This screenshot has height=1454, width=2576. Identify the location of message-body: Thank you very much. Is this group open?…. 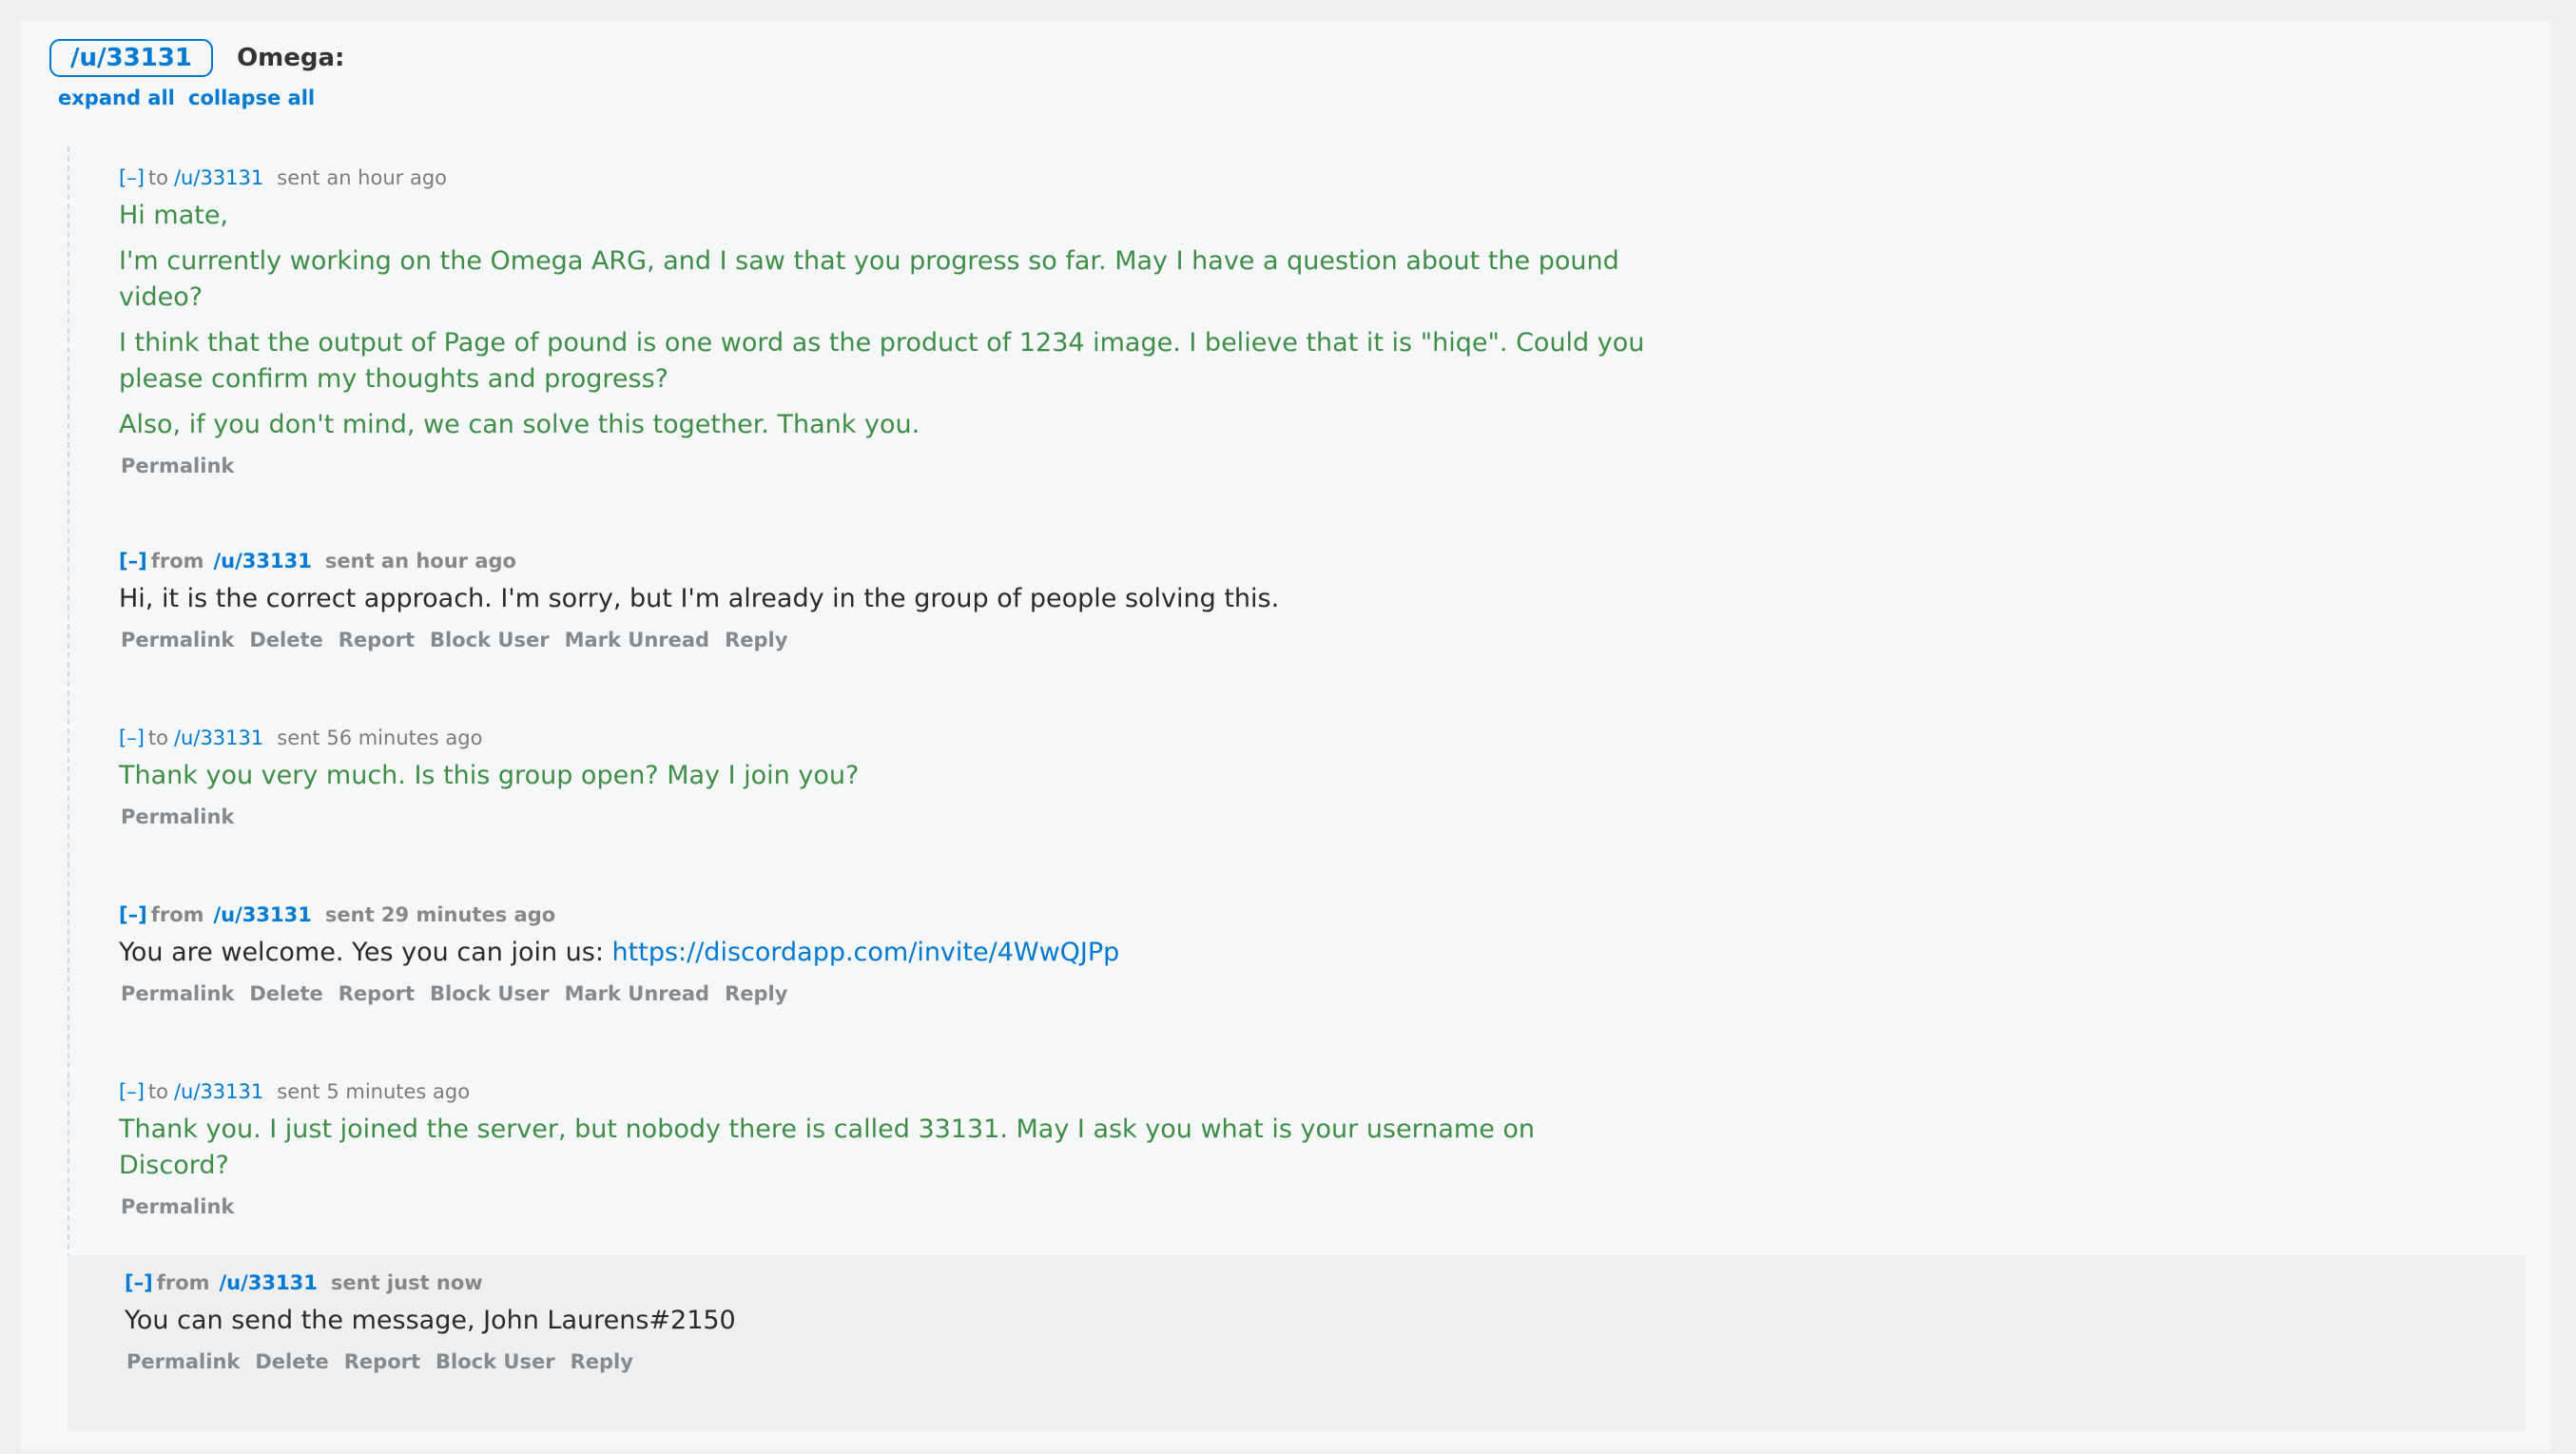
(884, 776).